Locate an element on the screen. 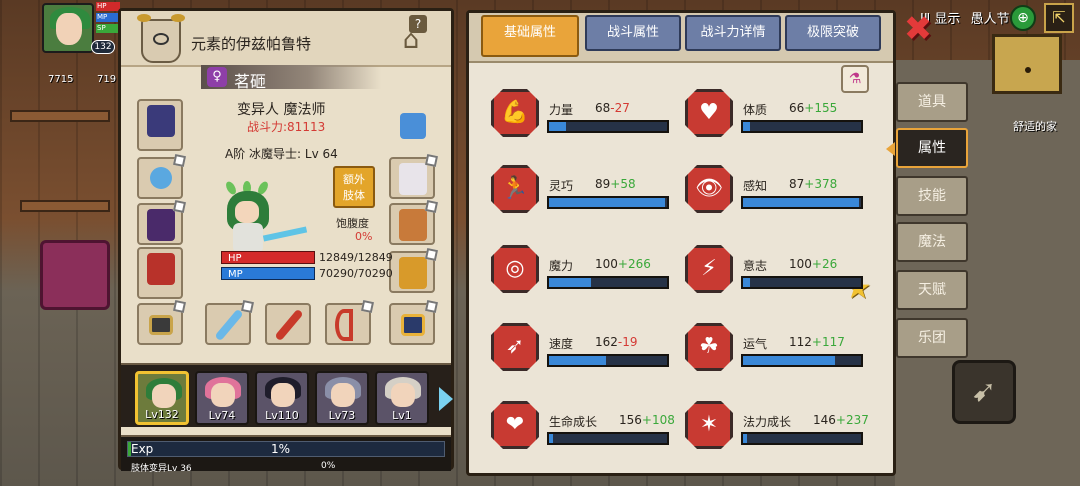 The height and width of the screenshot is (486, 1080). stat-bonus-value: +108 is located at coordinates (658, 420).